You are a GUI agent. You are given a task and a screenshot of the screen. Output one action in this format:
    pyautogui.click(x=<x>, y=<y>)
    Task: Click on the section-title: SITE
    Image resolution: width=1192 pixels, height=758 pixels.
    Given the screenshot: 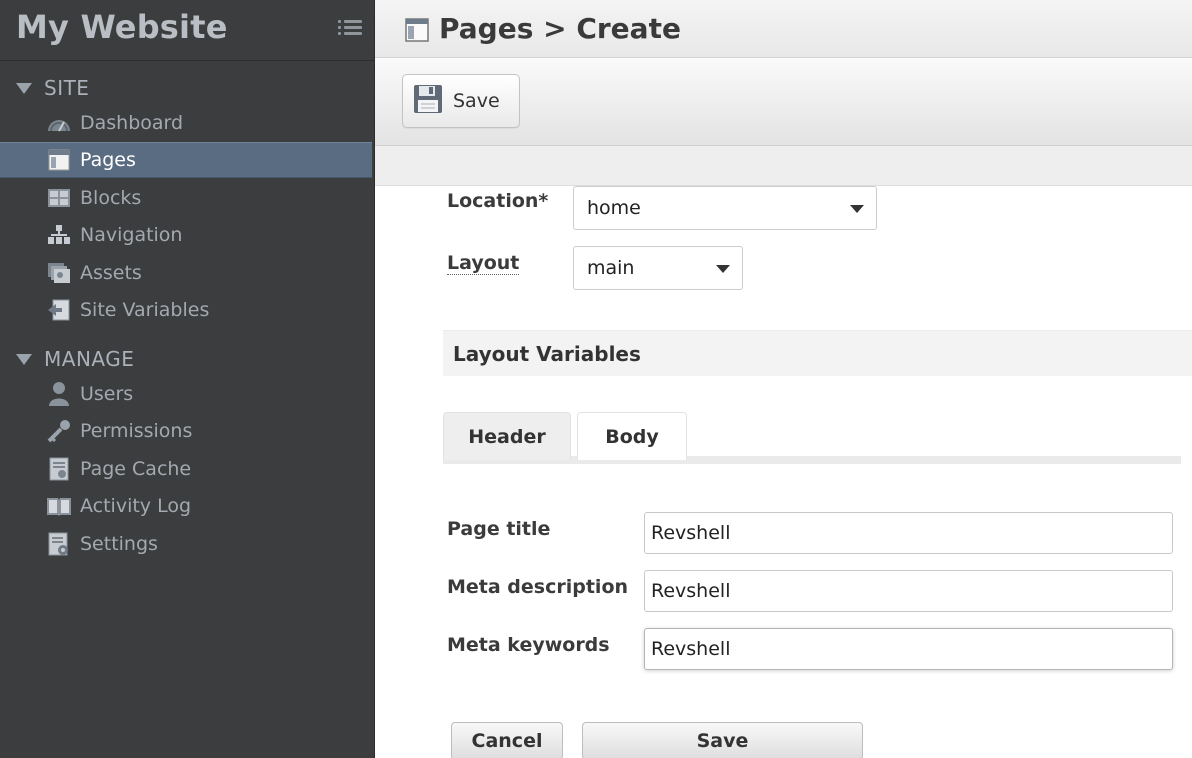 What is the action you would take?
    pyautogui.click(x=67, y=88)
    